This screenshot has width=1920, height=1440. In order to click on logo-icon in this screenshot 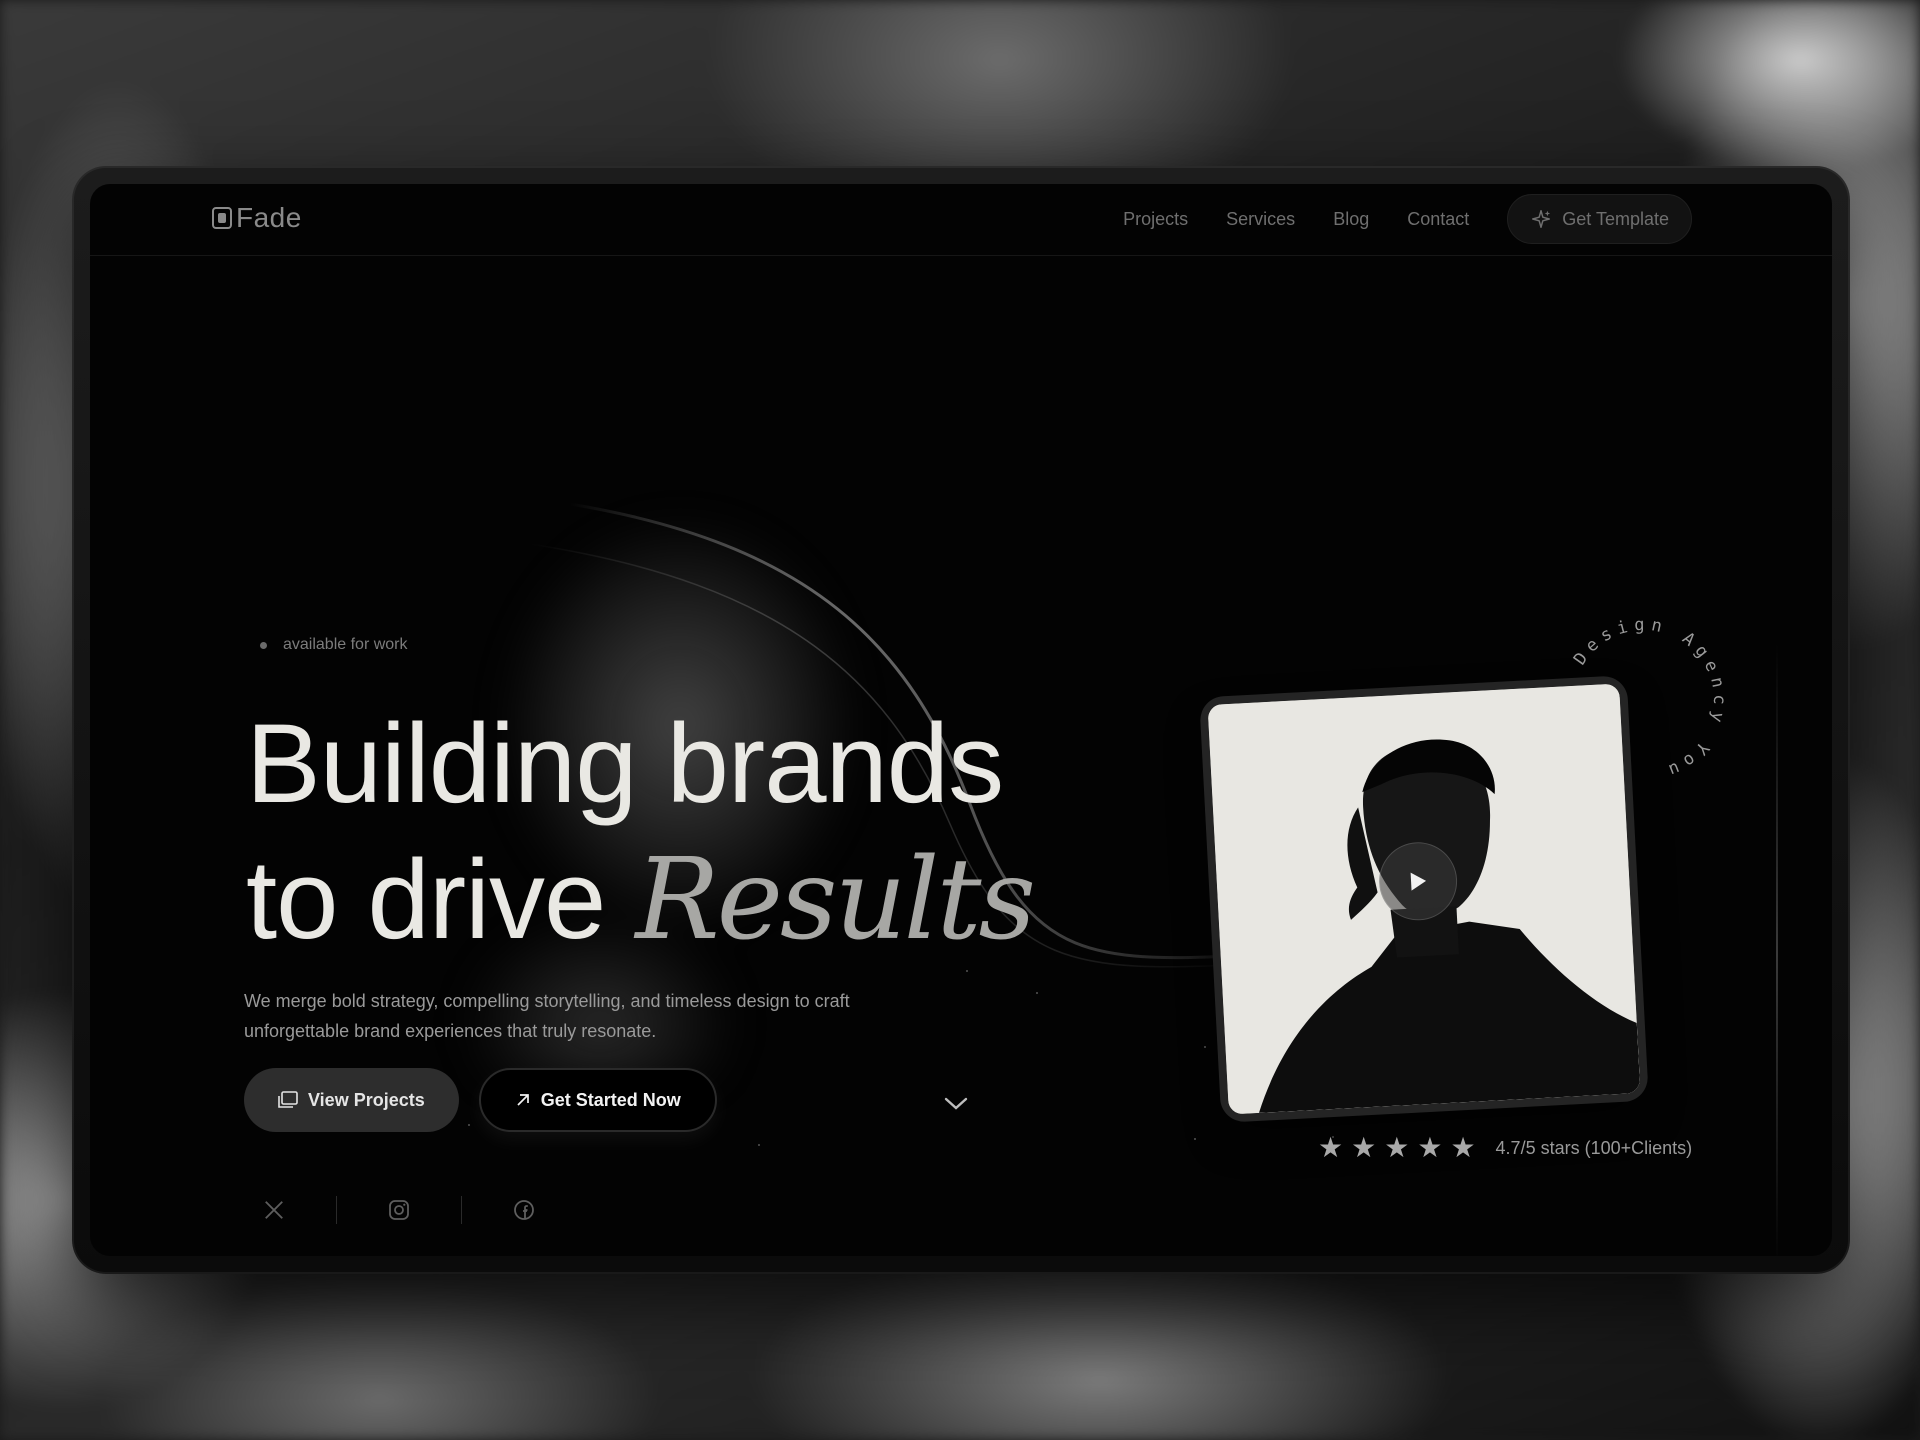, I will do `click(222, 218)`.